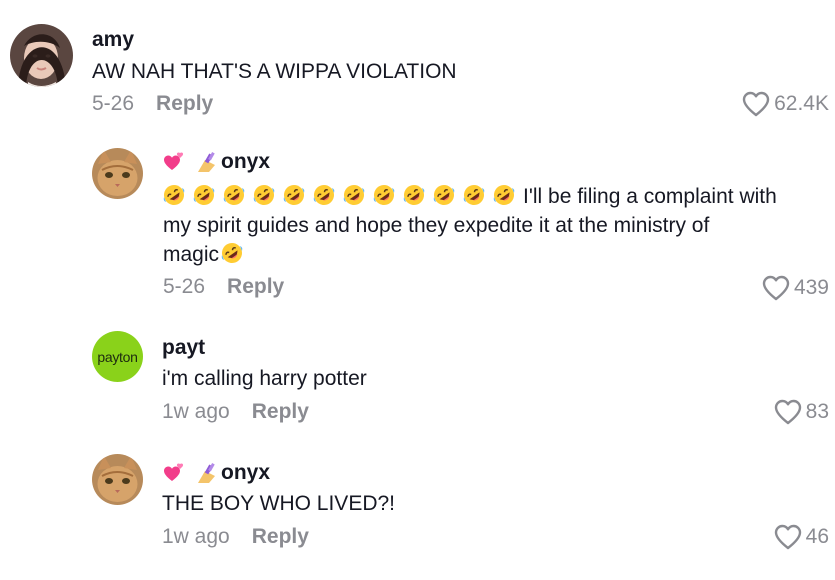 This screenshot has width=835, height=580. I want to click on like-count: 46, so click(817, 536).